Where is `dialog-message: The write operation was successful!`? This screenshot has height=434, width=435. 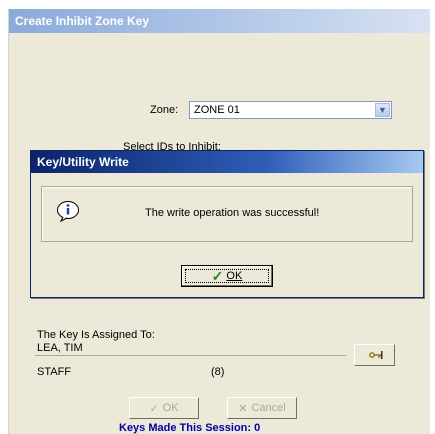
dialog-message: The write operation was successful! is located at coordinates (232, 213).